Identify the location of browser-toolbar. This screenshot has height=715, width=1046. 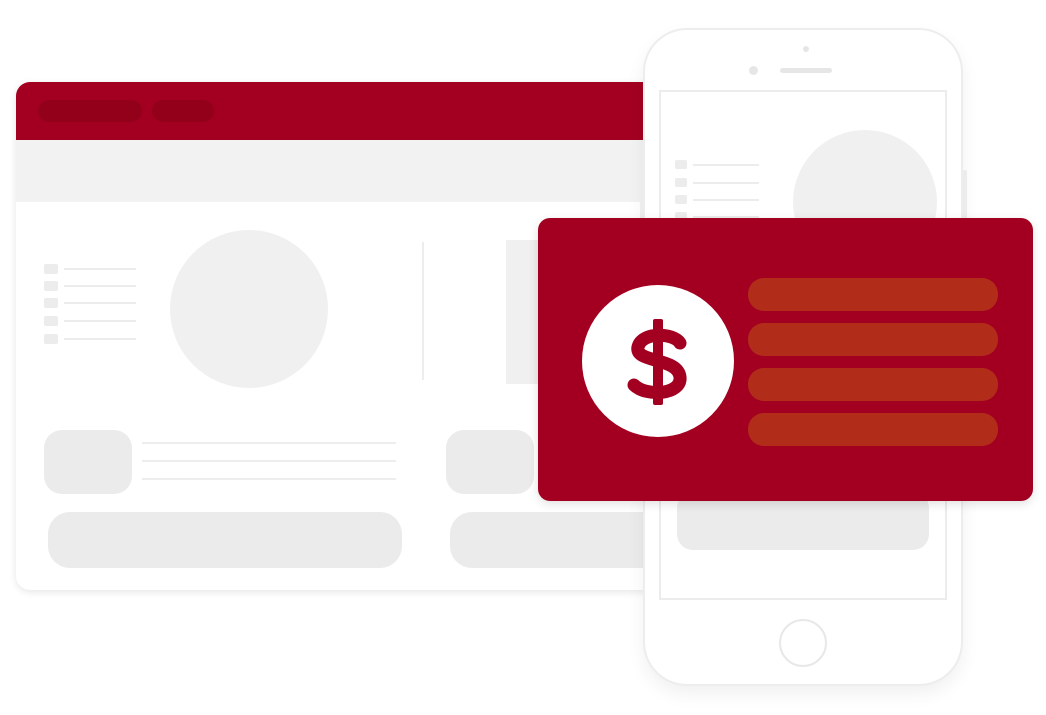
(341, 171).